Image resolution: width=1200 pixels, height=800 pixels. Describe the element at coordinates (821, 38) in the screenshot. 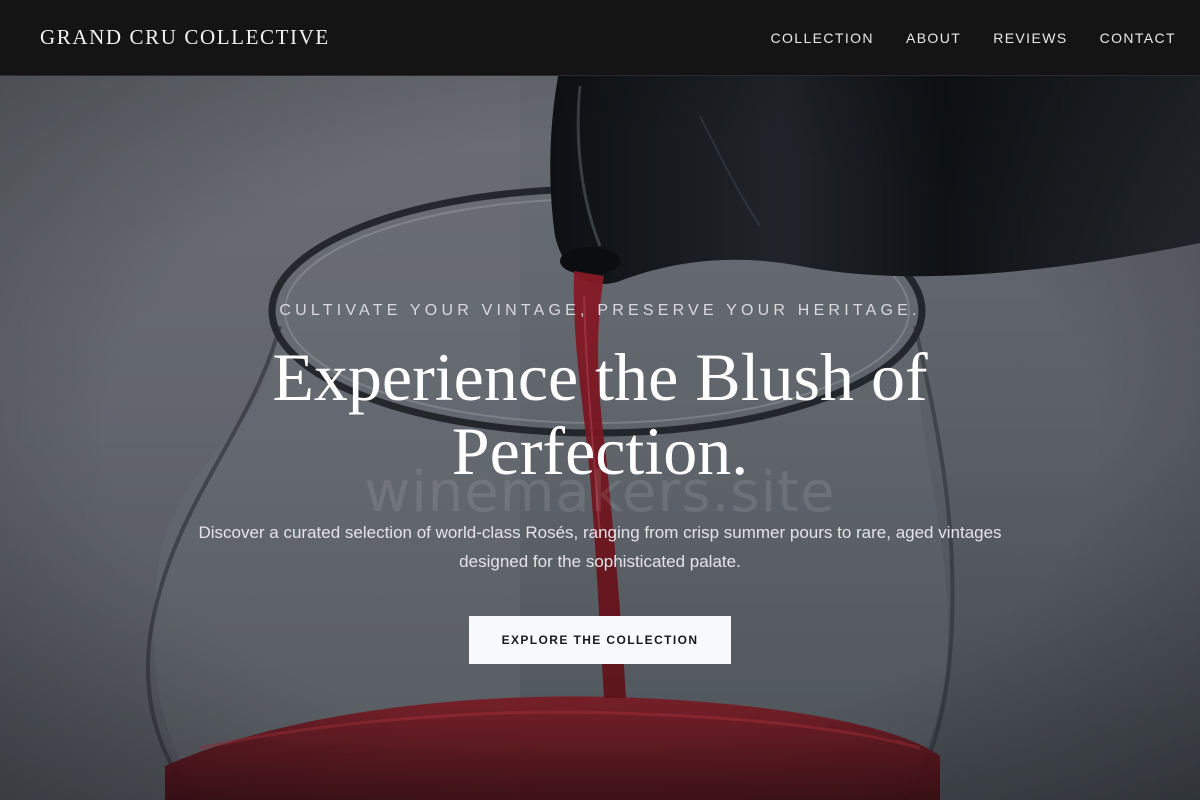

I see `nav-collection-link: COLLECTION` at that location.